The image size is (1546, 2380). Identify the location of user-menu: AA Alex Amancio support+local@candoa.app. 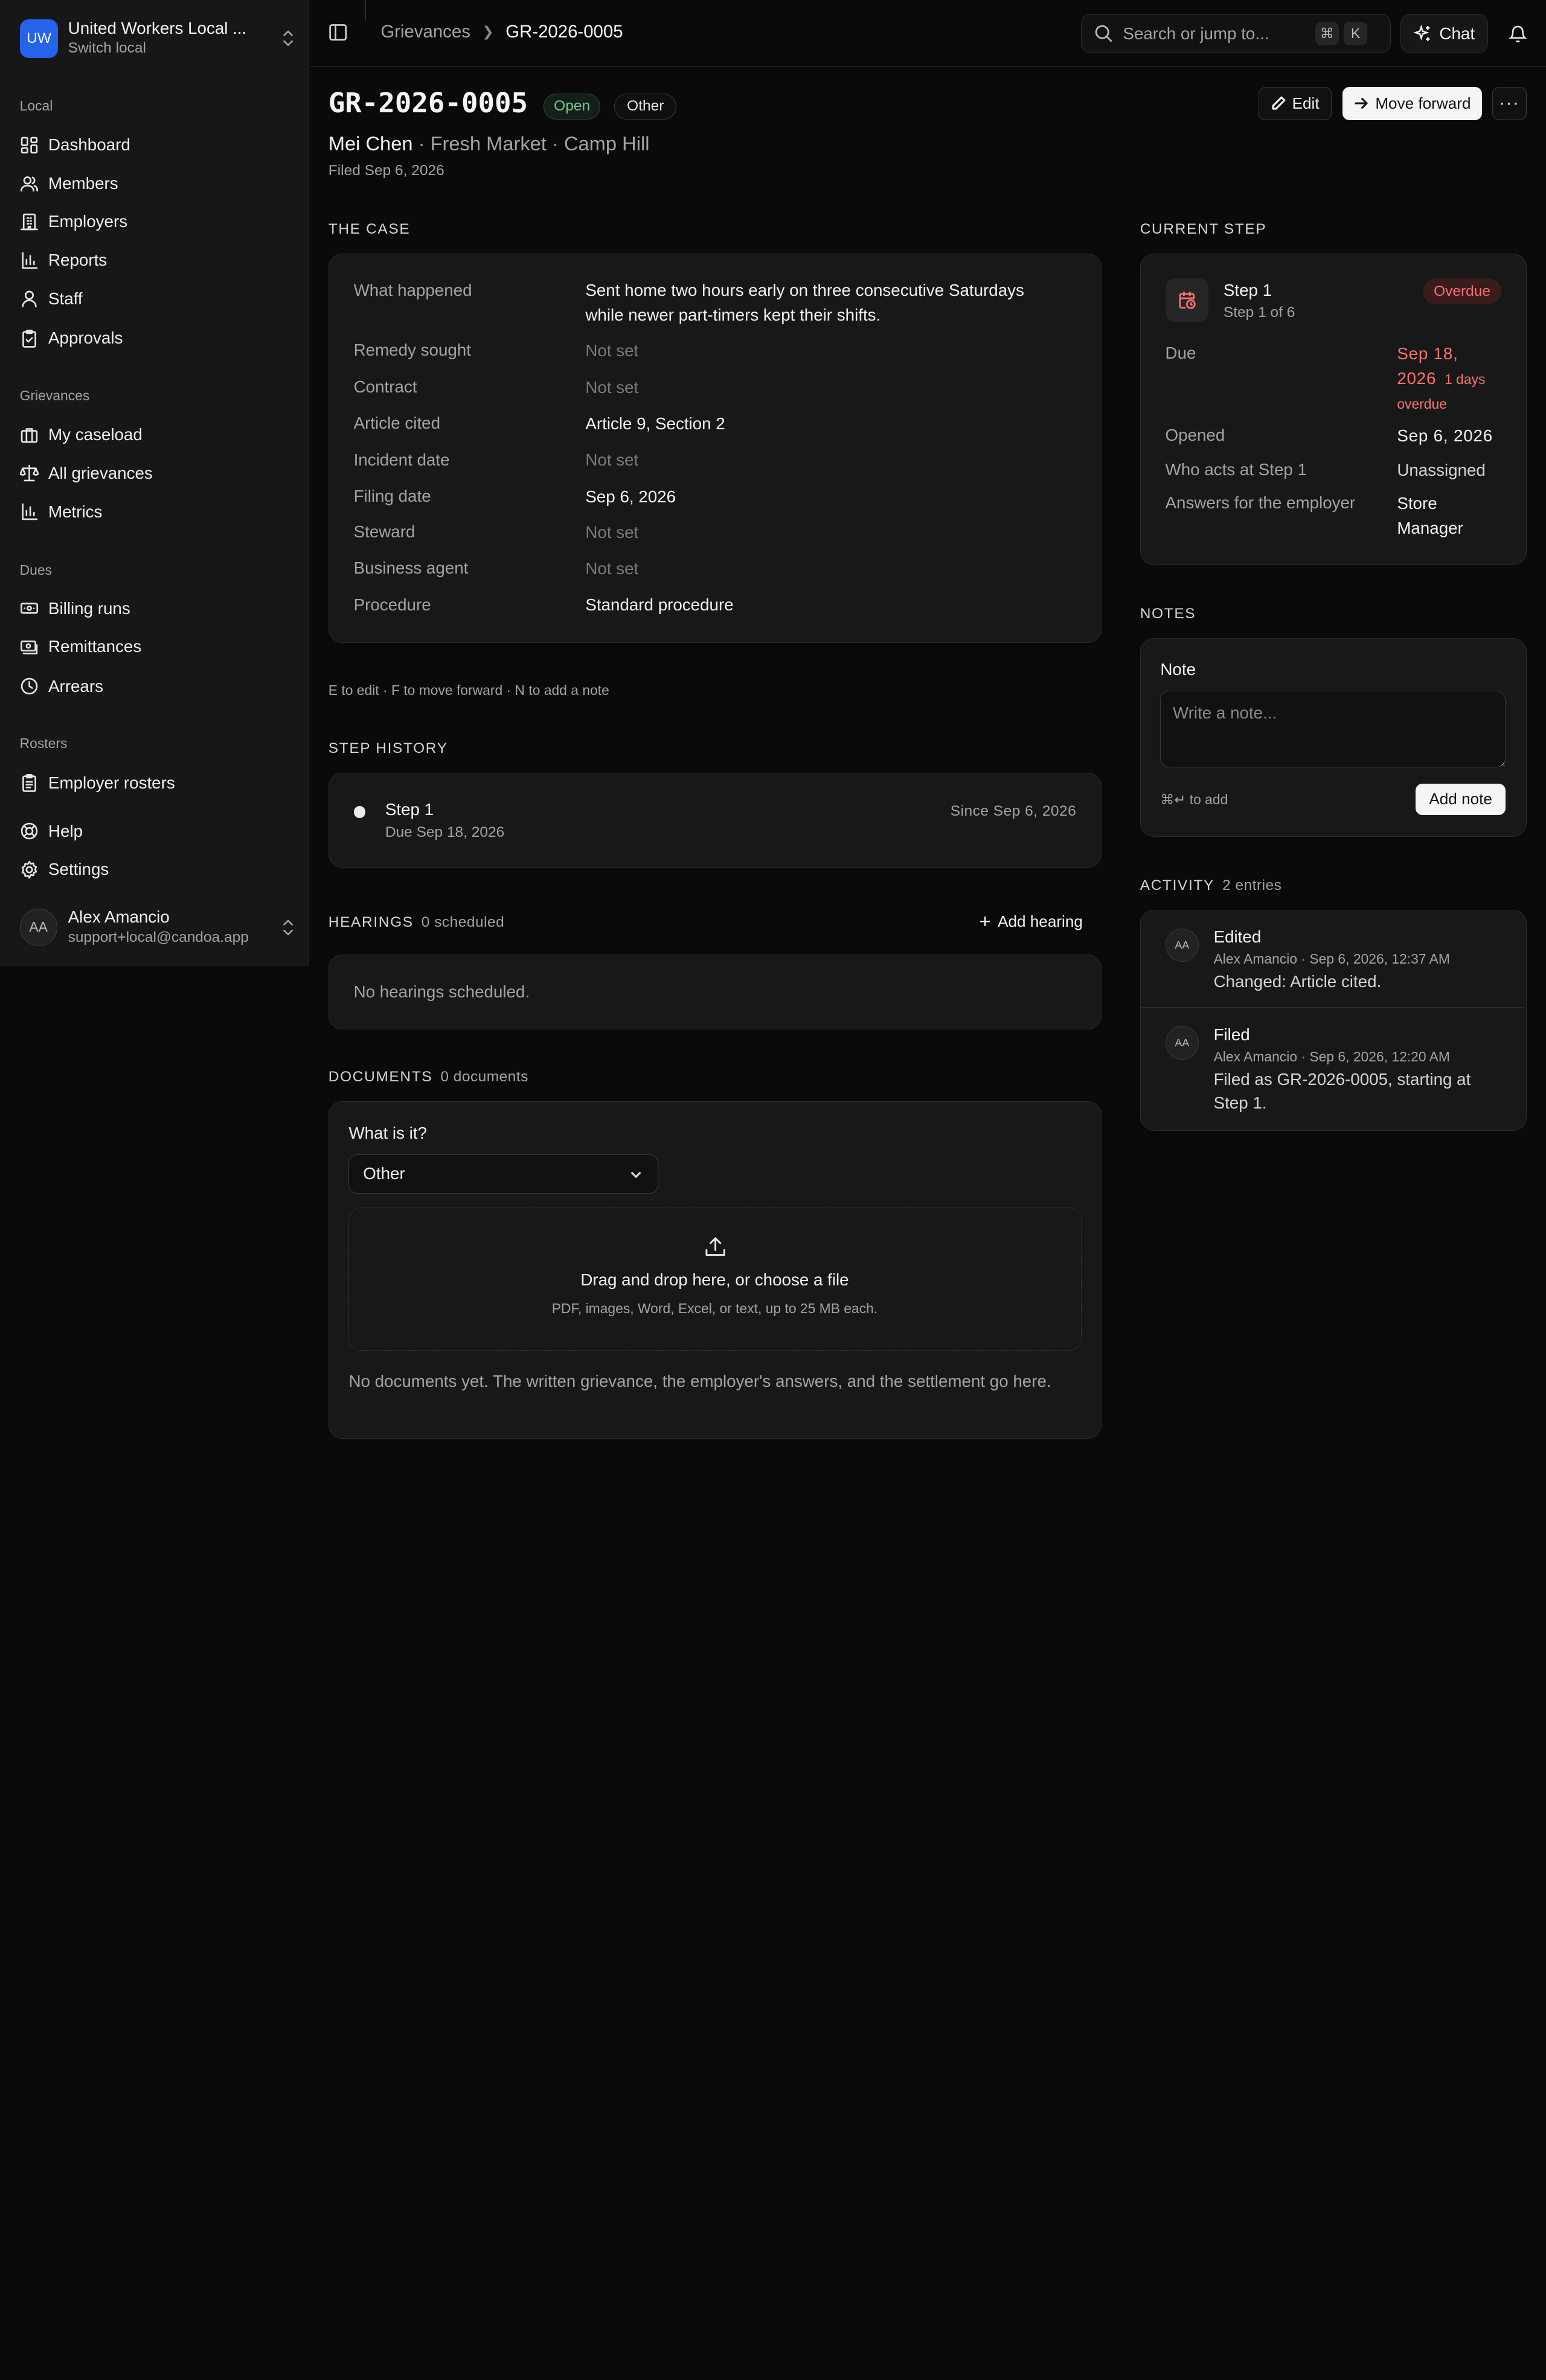
(157, 927).